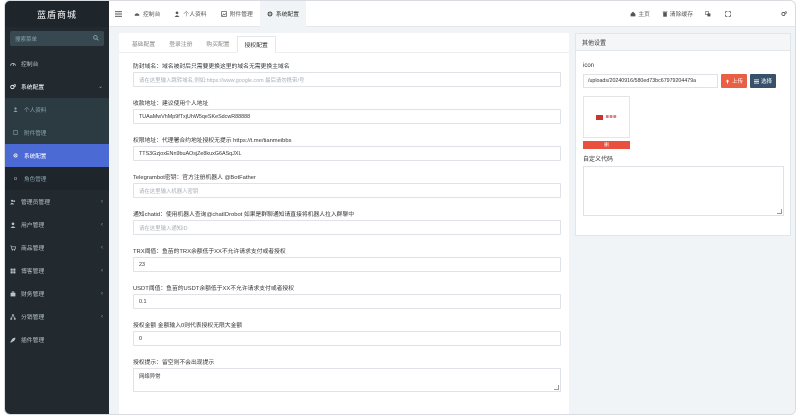 This screenshot has width=800, height=415. Describe the element at coordinates (143, 43) in the screenshot. I see `subtab-basic: 基础配置` at that location.